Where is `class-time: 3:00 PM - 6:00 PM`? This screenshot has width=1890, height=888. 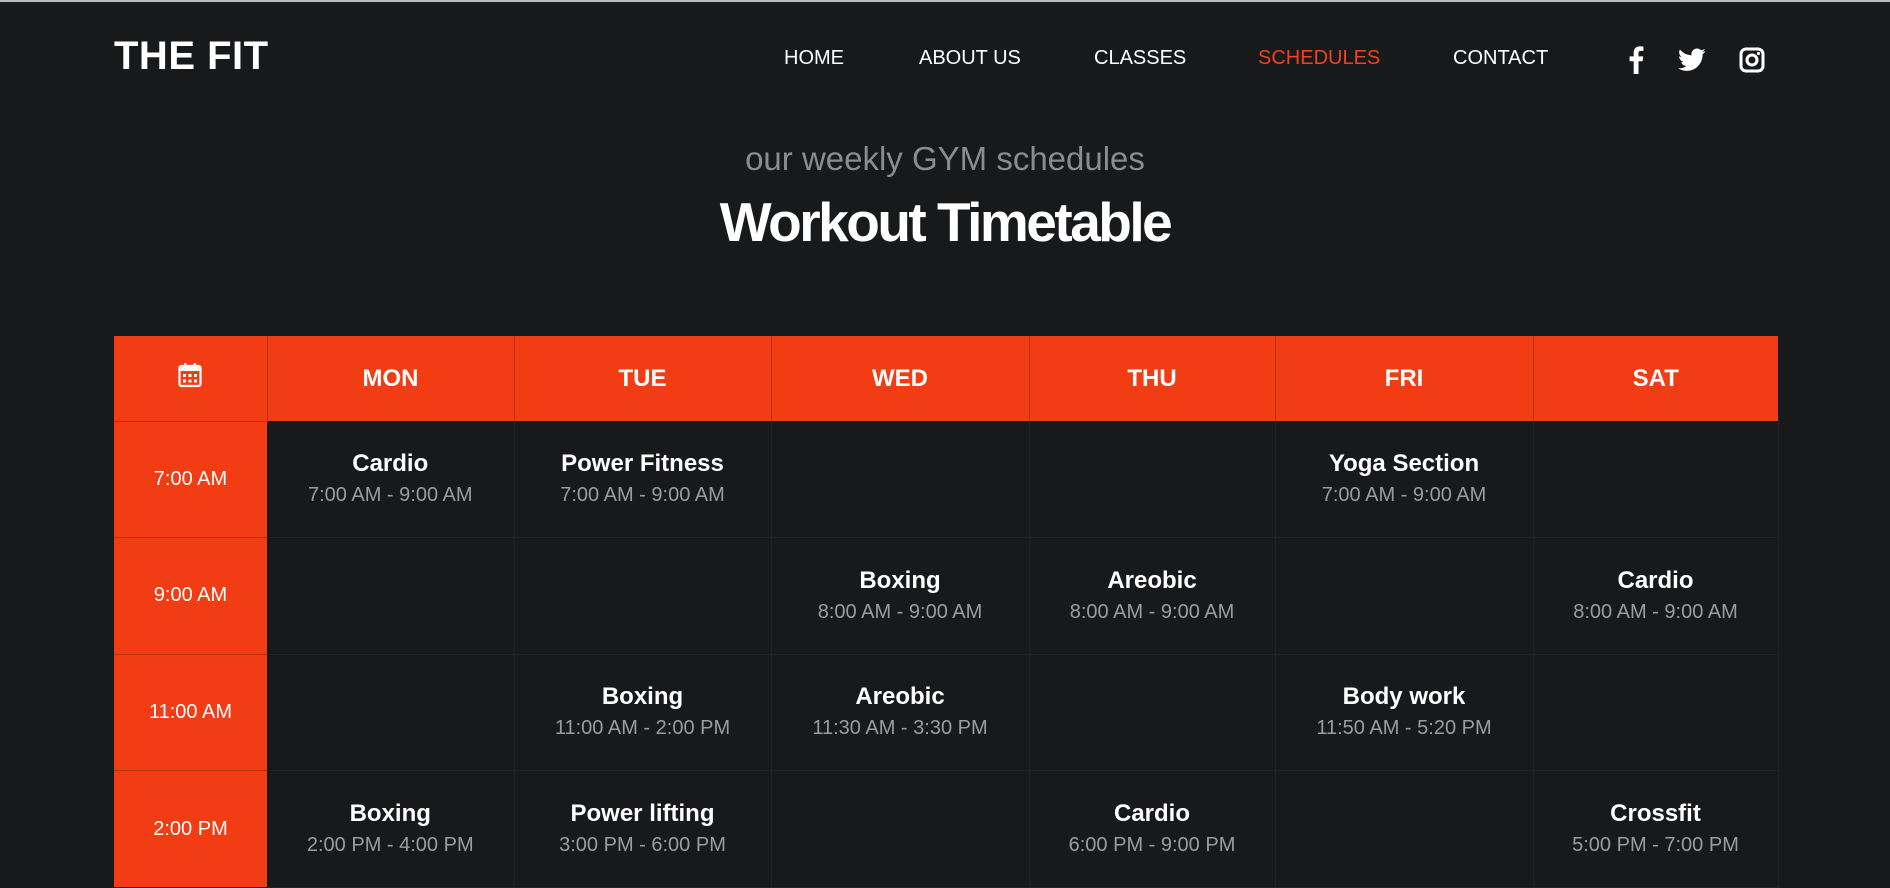
class-time: 3:00 PM - 6:00 PM is located at coordinates (642, 844).